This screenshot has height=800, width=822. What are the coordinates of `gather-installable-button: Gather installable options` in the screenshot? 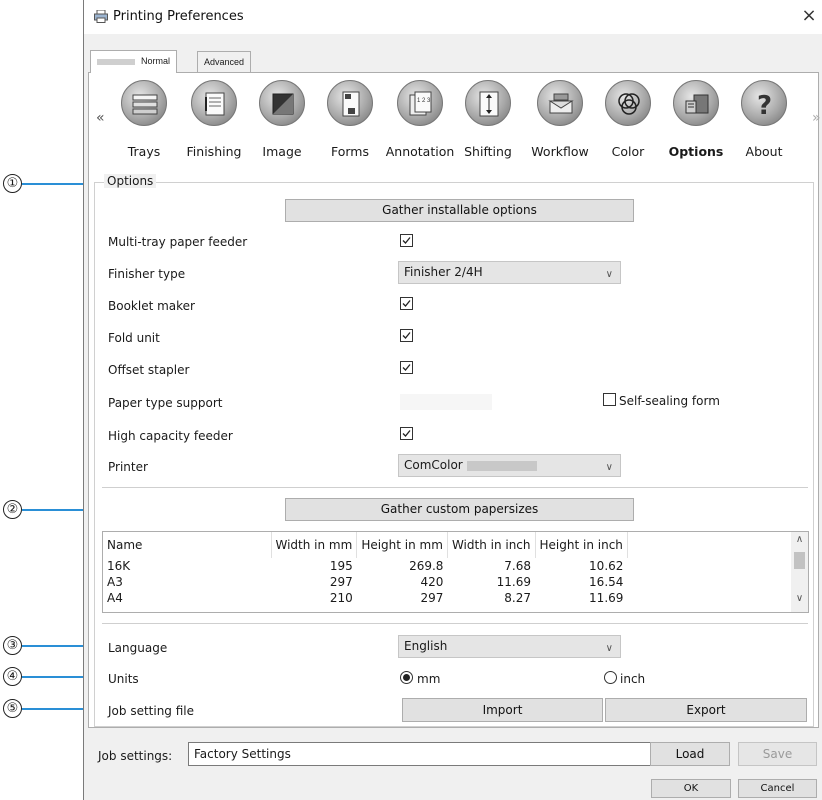 It's located at (459, 210).